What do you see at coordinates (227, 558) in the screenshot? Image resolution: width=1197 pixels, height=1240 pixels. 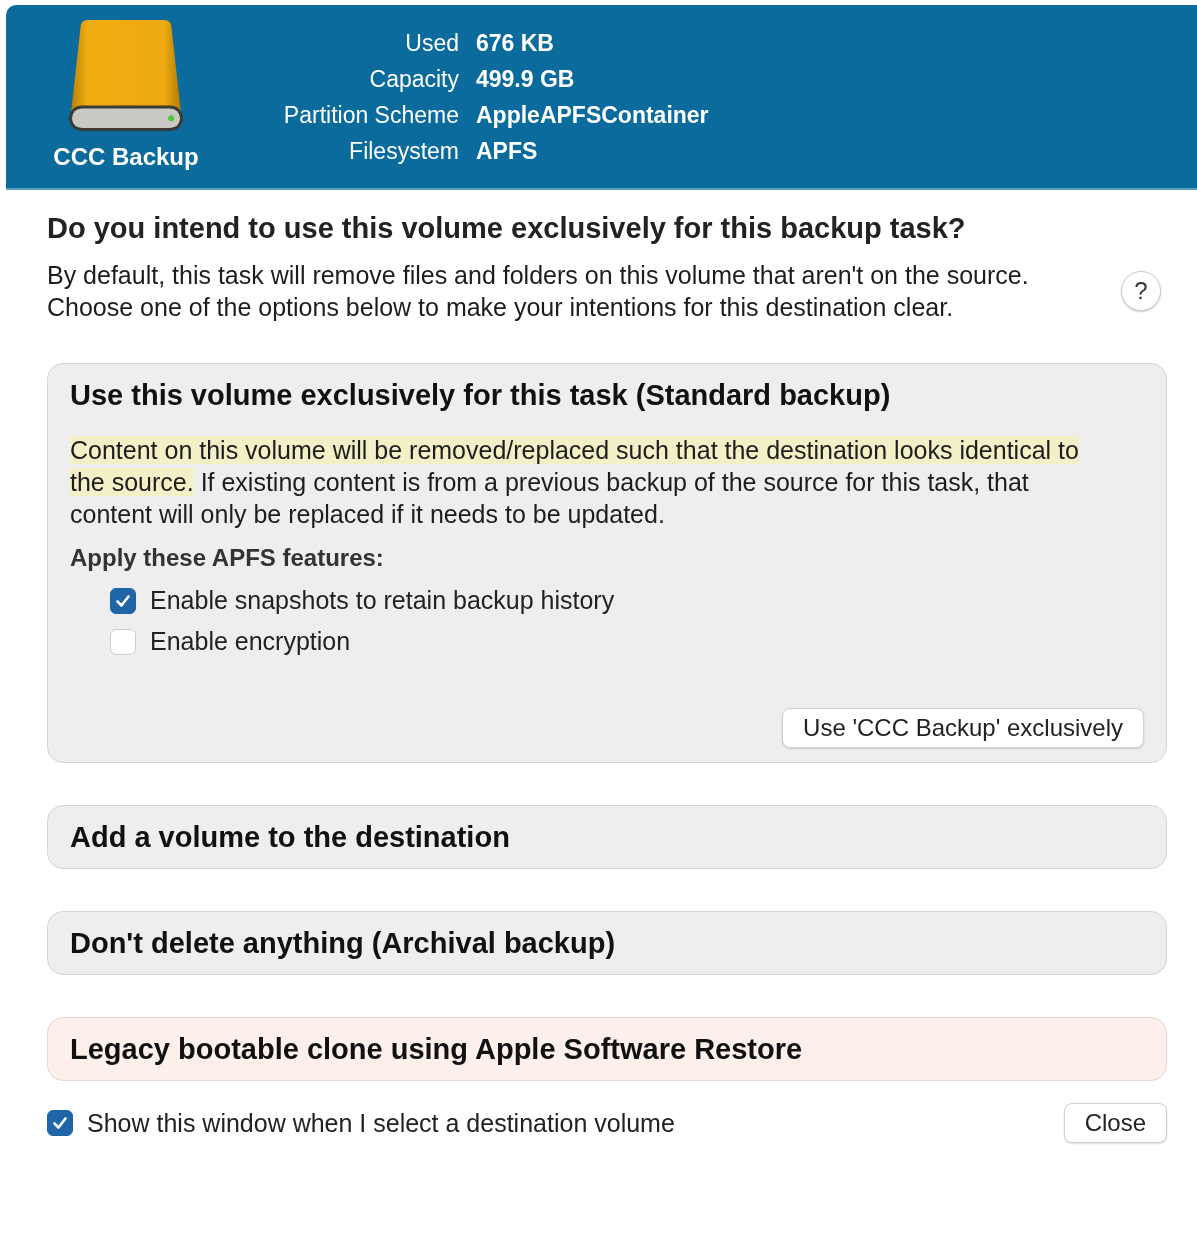 I see `features-label: Apply these APFS features:` at bounding box center [227, 558].